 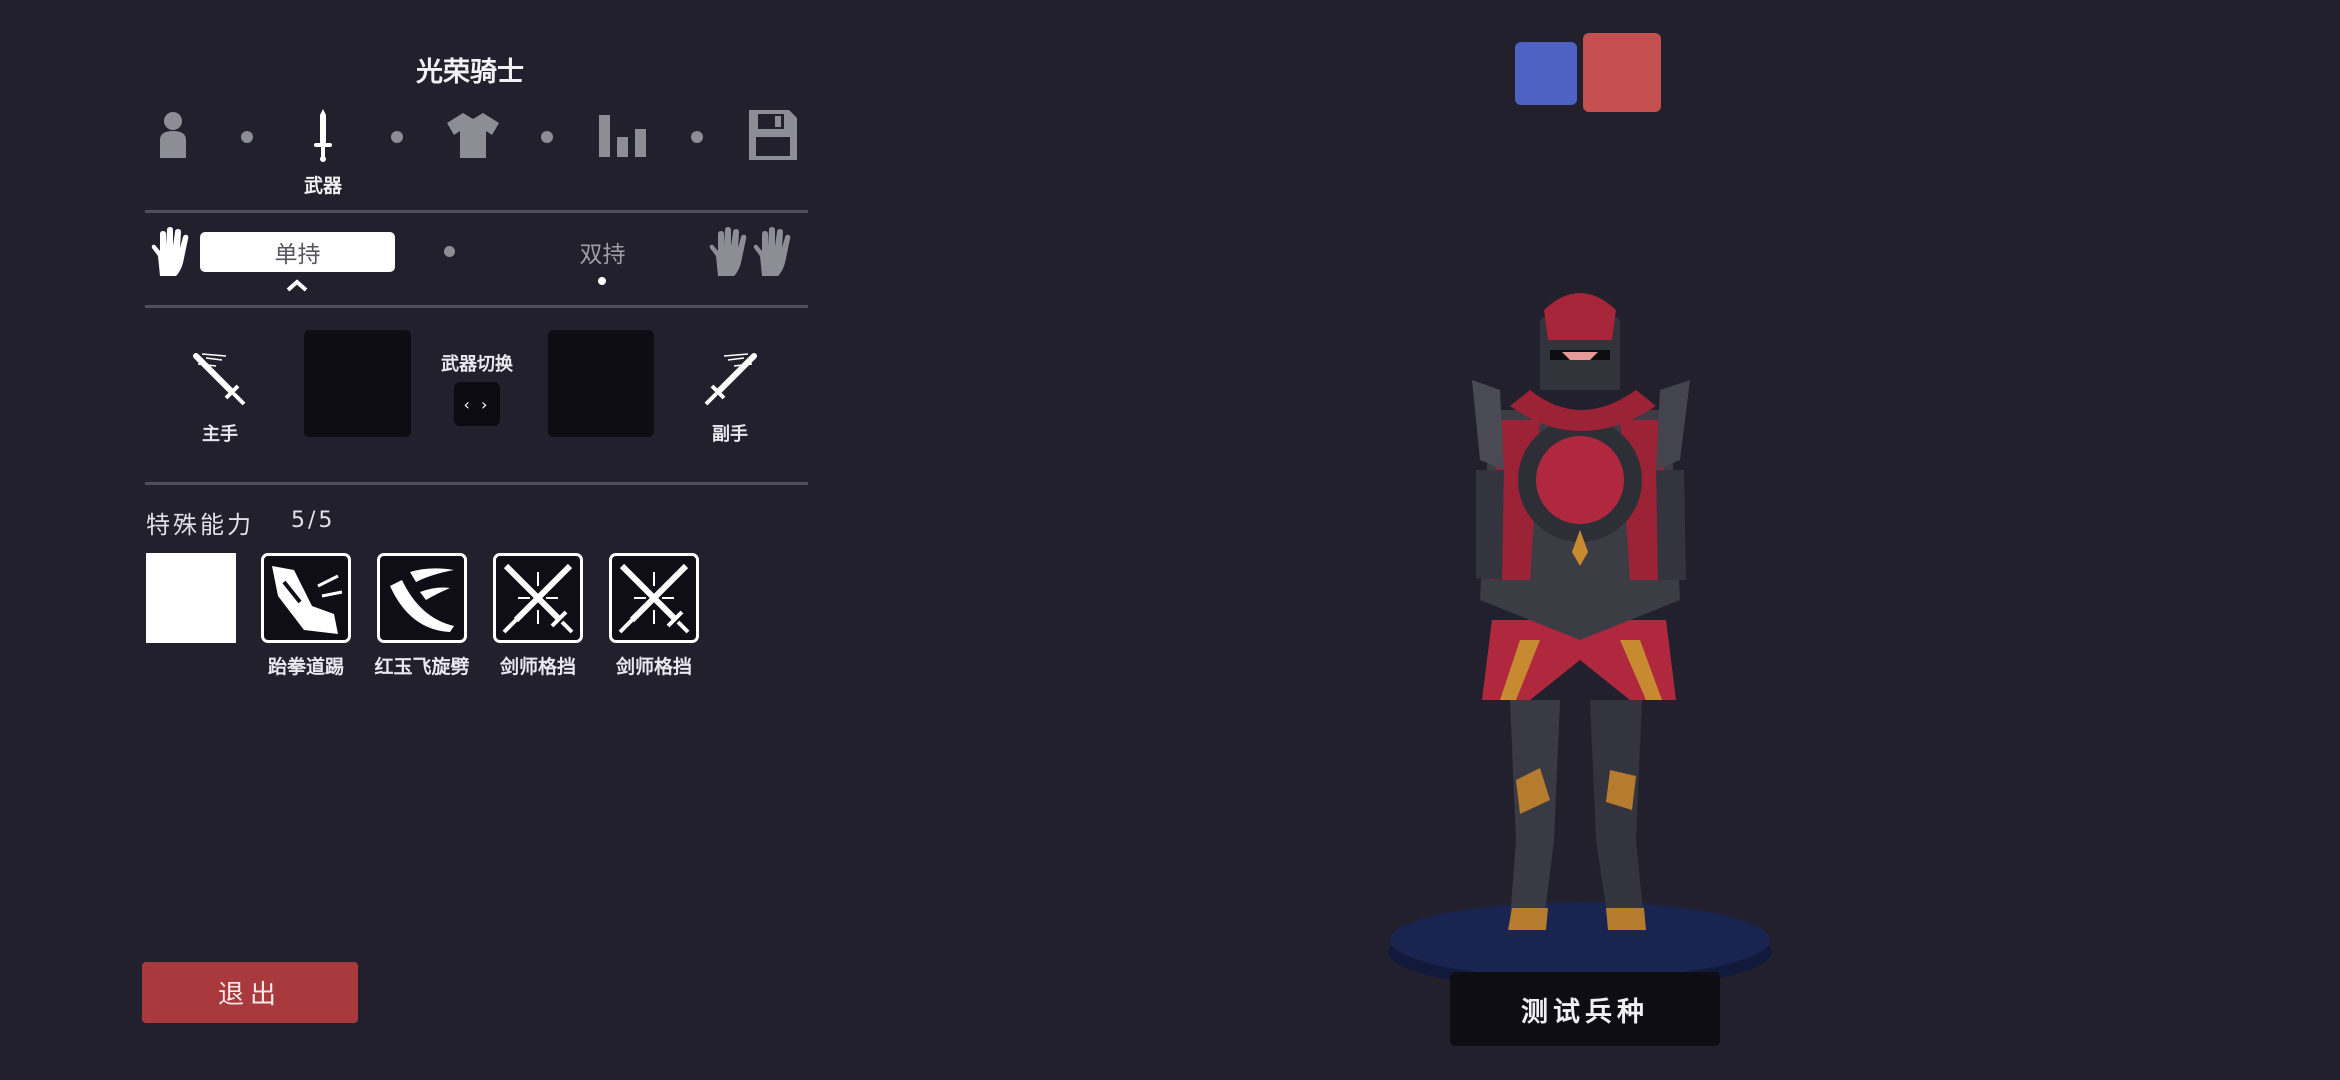 I want to click on stats-icon, so click(x=622, y=136).